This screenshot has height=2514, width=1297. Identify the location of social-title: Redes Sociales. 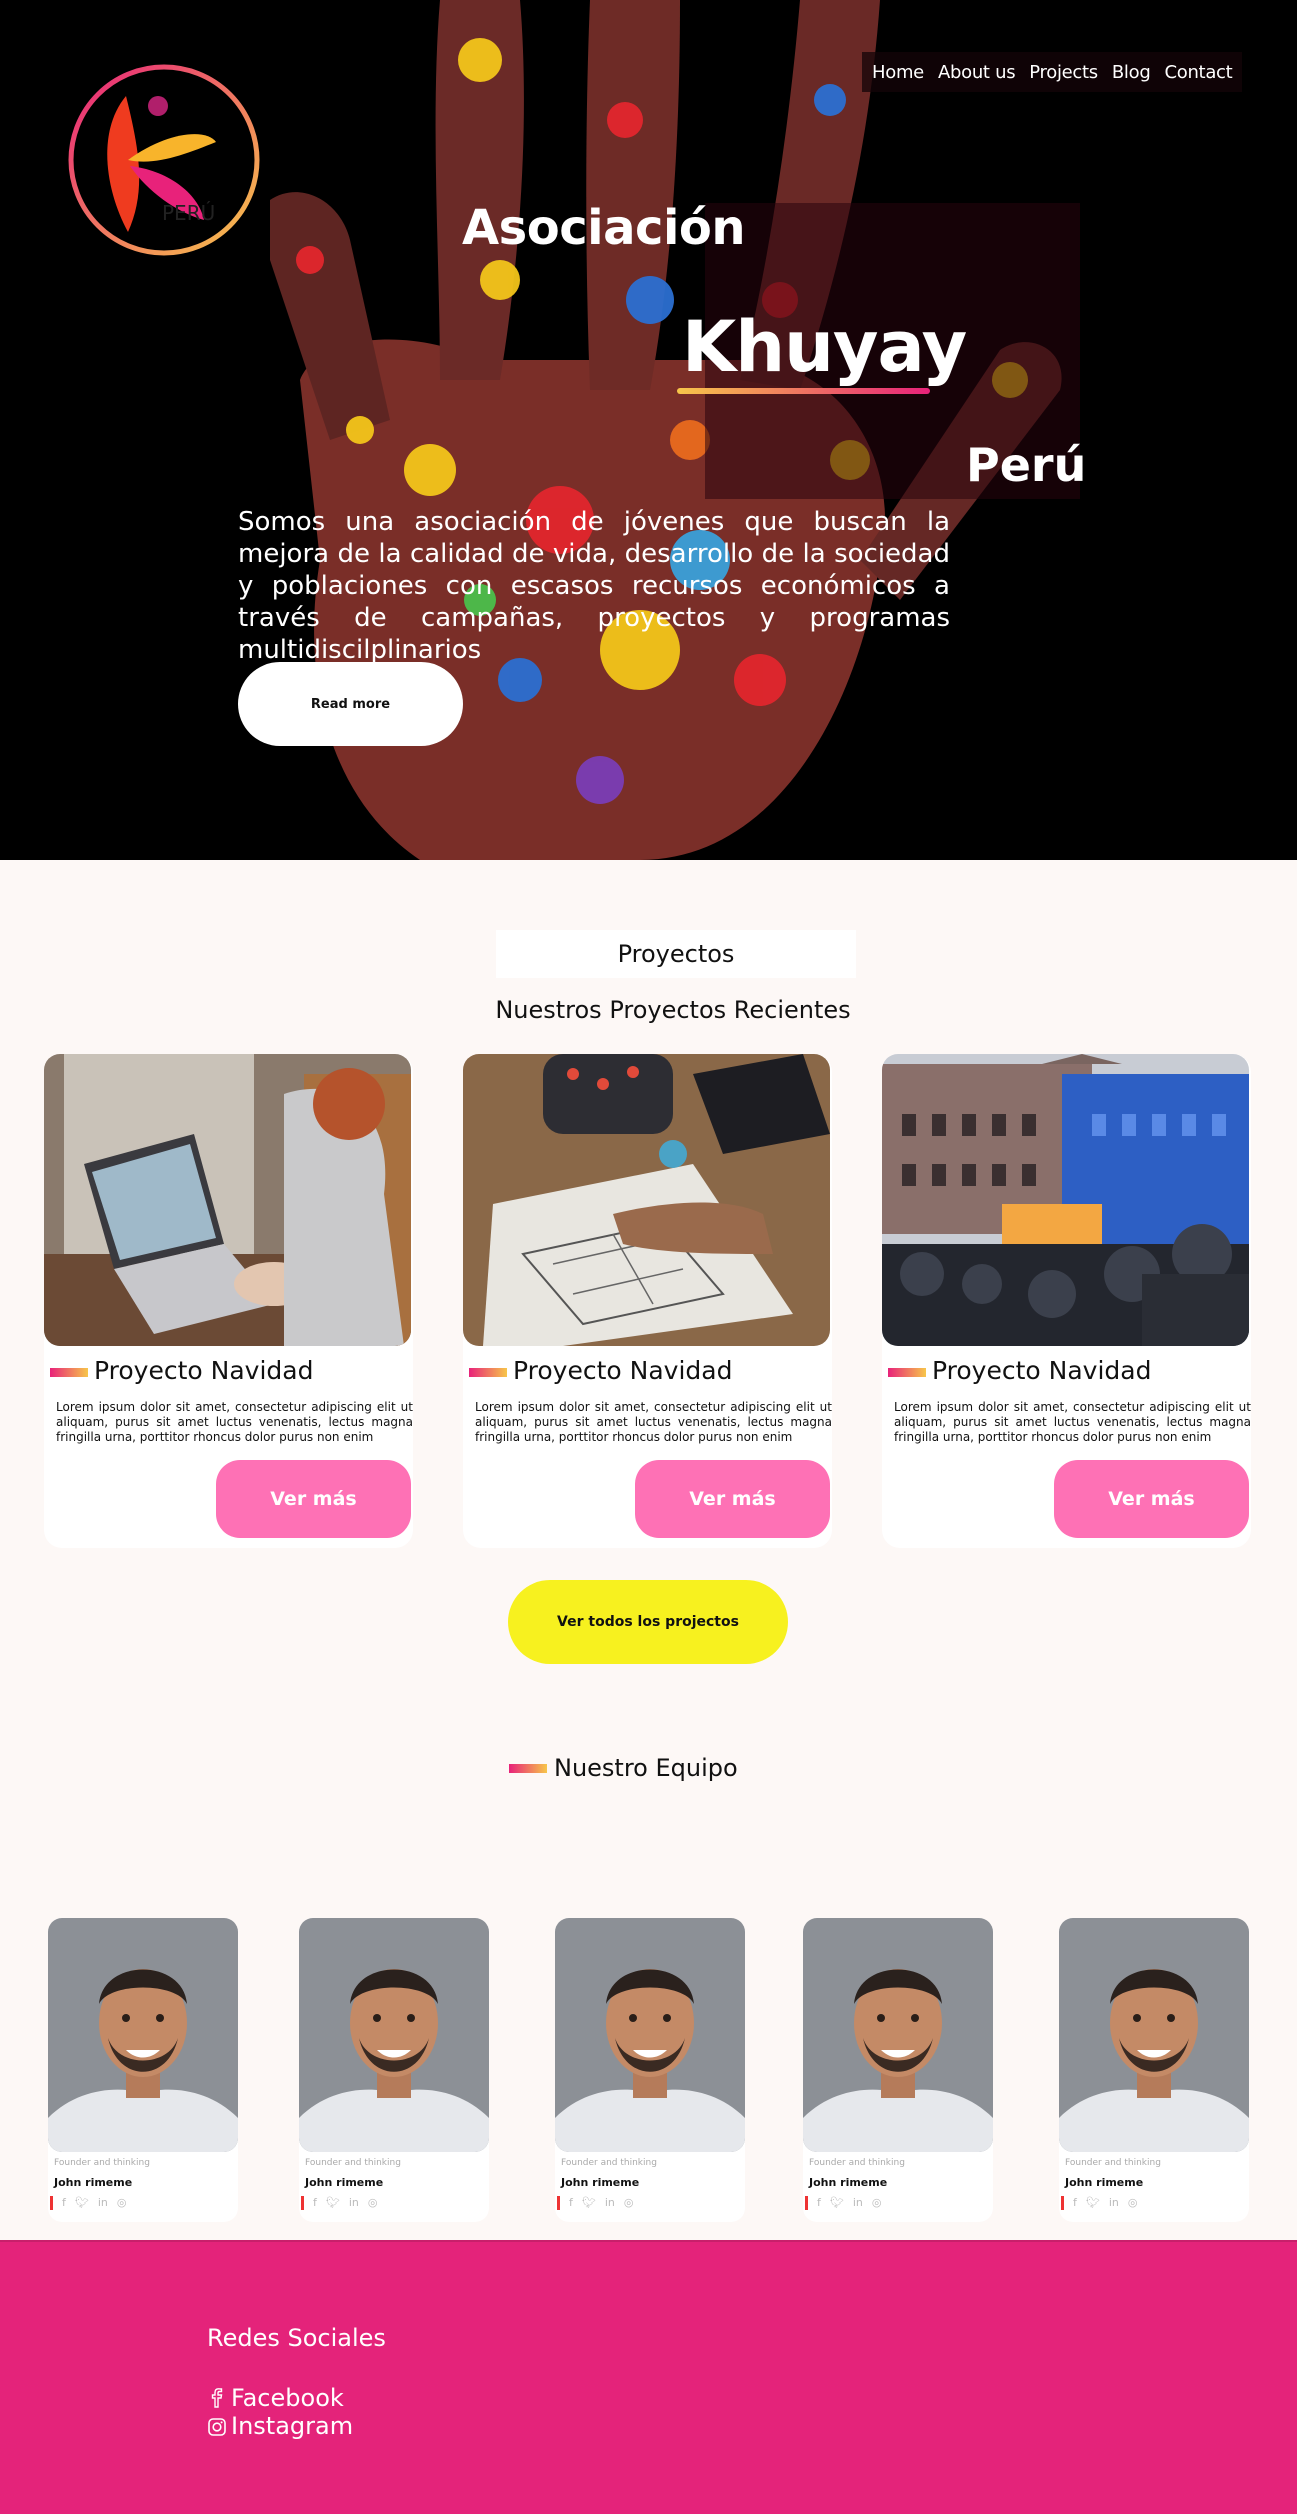
(296, 2338).